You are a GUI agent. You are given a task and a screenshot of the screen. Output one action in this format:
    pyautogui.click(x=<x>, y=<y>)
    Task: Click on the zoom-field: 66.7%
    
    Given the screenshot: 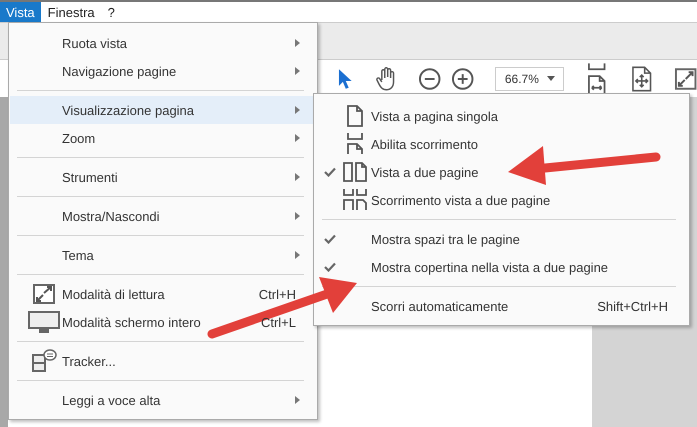 What is the action you would take?
    pyautogui.click(x=529, y=78)
    